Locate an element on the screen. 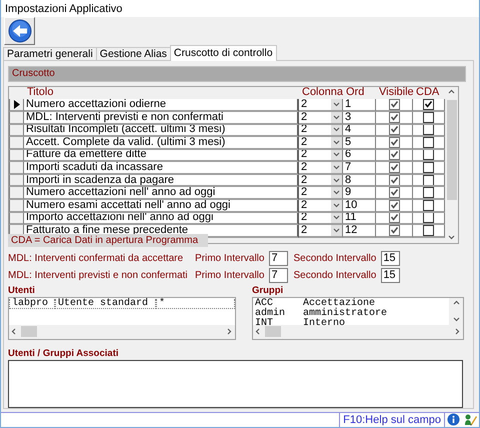  field-label: MDL: Interventi previsti e non confermati is located at coordinates (98, 275).